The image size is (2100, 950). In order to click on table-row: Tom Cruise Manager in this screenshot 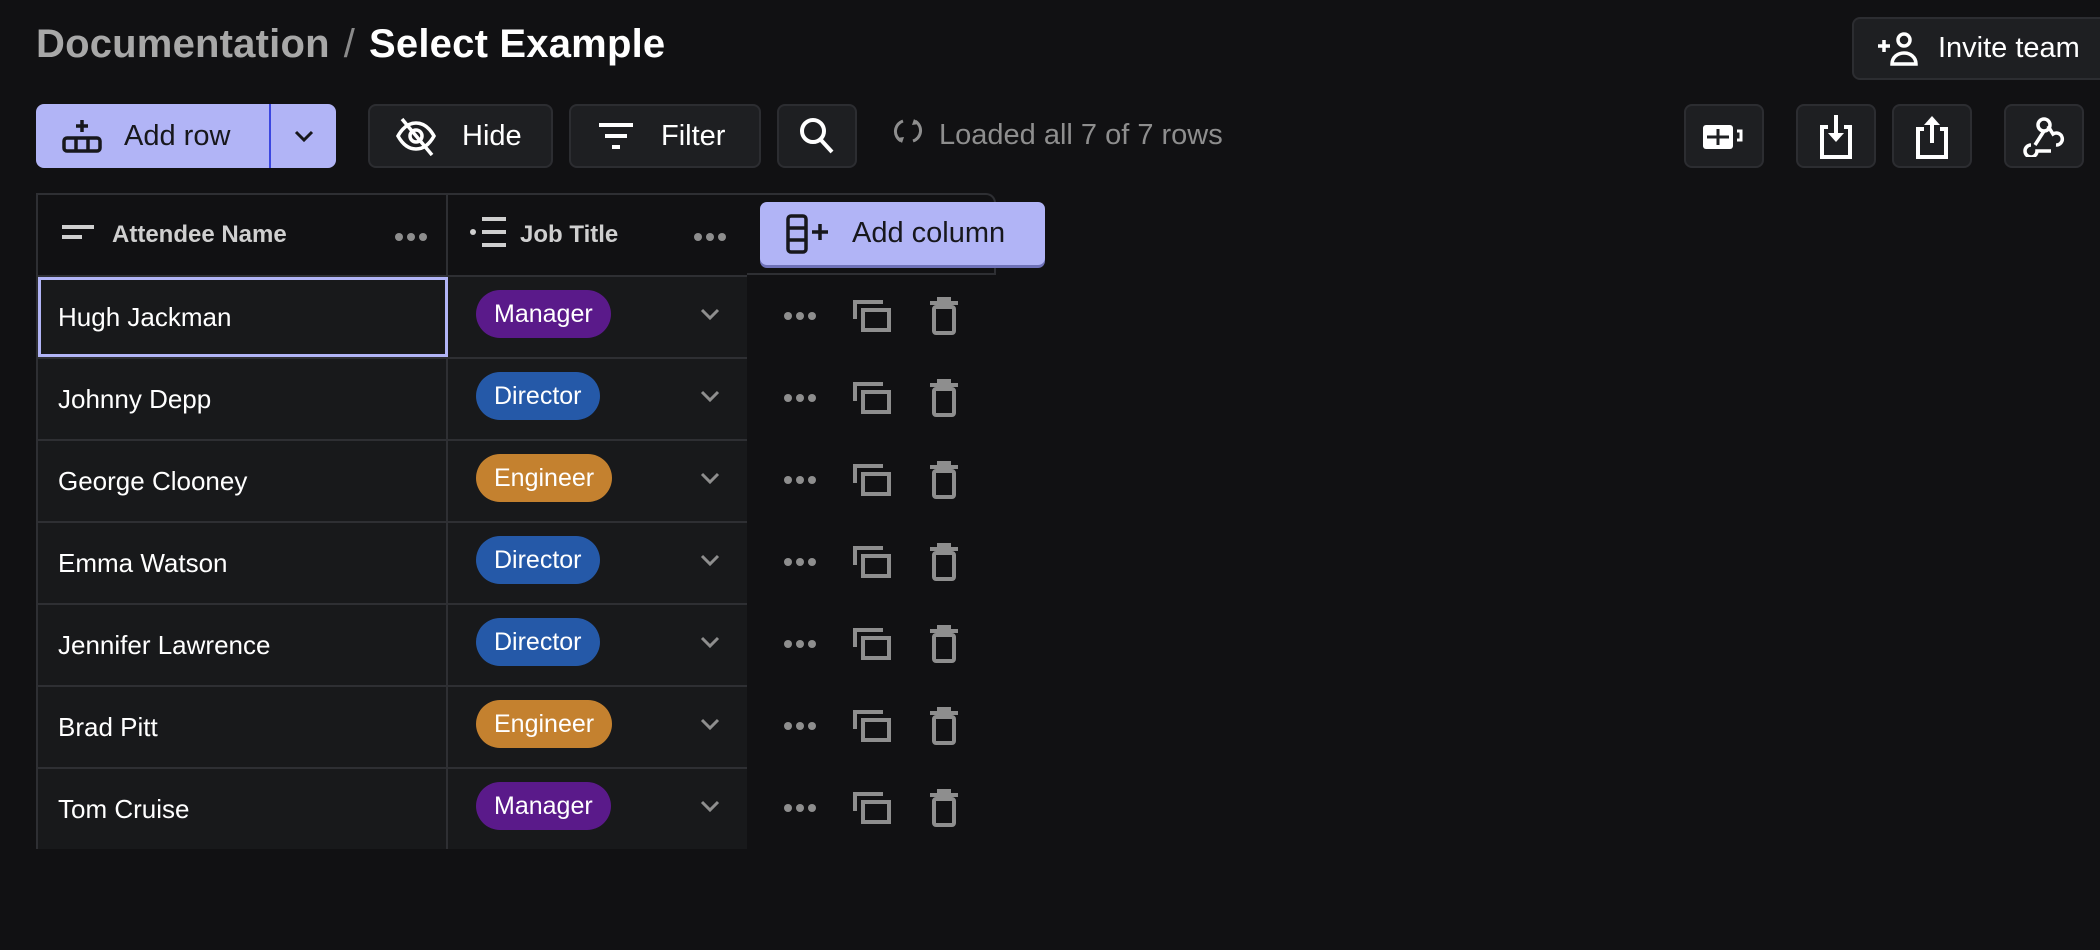, I will do `click(392, 808)`.